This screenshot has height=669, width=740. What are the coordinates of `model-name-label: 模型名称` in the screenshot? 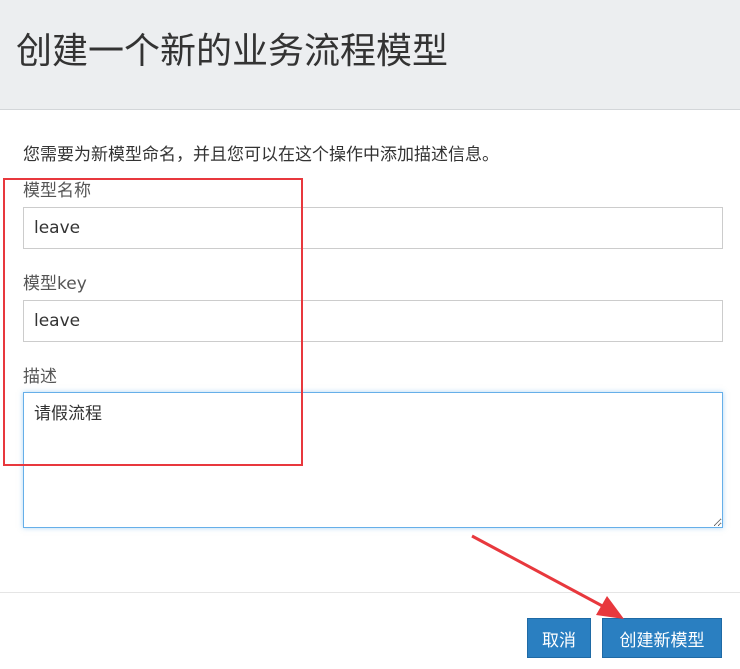 It's located at (57, 191).